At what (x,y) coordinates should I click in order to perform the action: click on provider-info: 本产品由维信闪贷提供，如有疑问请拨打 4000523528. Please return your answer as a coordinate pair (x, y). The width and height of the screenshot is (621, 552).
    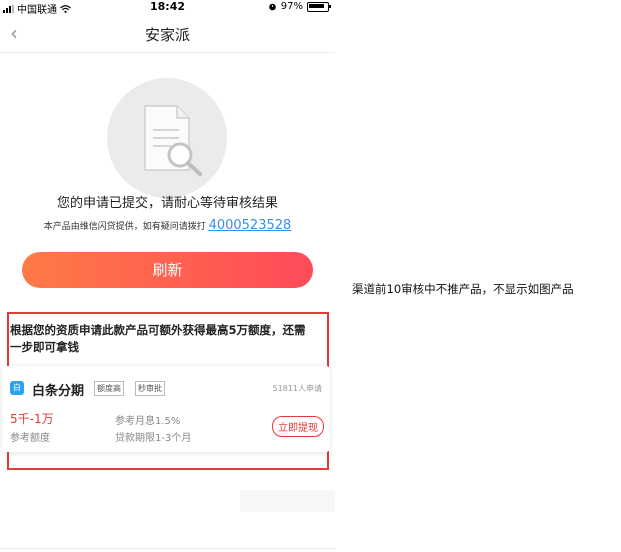
    Looking at the image, I should click on (167, 225).